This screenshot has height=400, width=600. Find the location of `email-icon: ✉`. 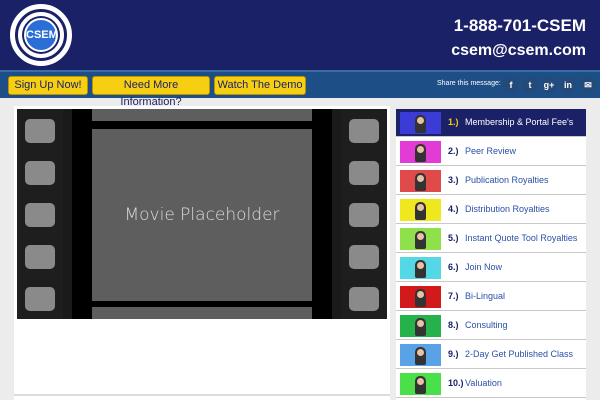

email-icon: ✉ is located at coordinates (588, 85).